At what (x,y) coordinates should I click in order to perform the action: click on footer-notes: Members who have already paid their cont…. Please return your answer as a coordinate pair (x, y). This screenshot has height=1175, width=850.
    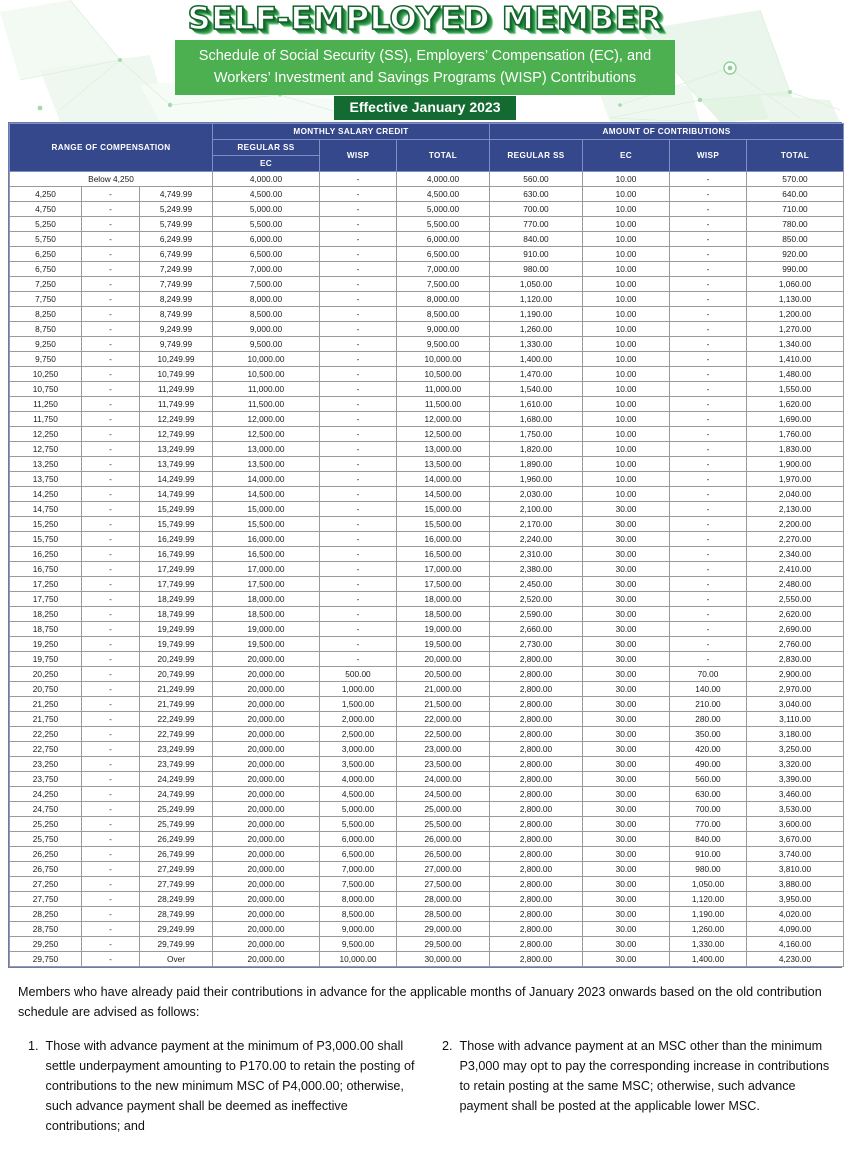
    Looking at the image, I should click on (425, 1052).